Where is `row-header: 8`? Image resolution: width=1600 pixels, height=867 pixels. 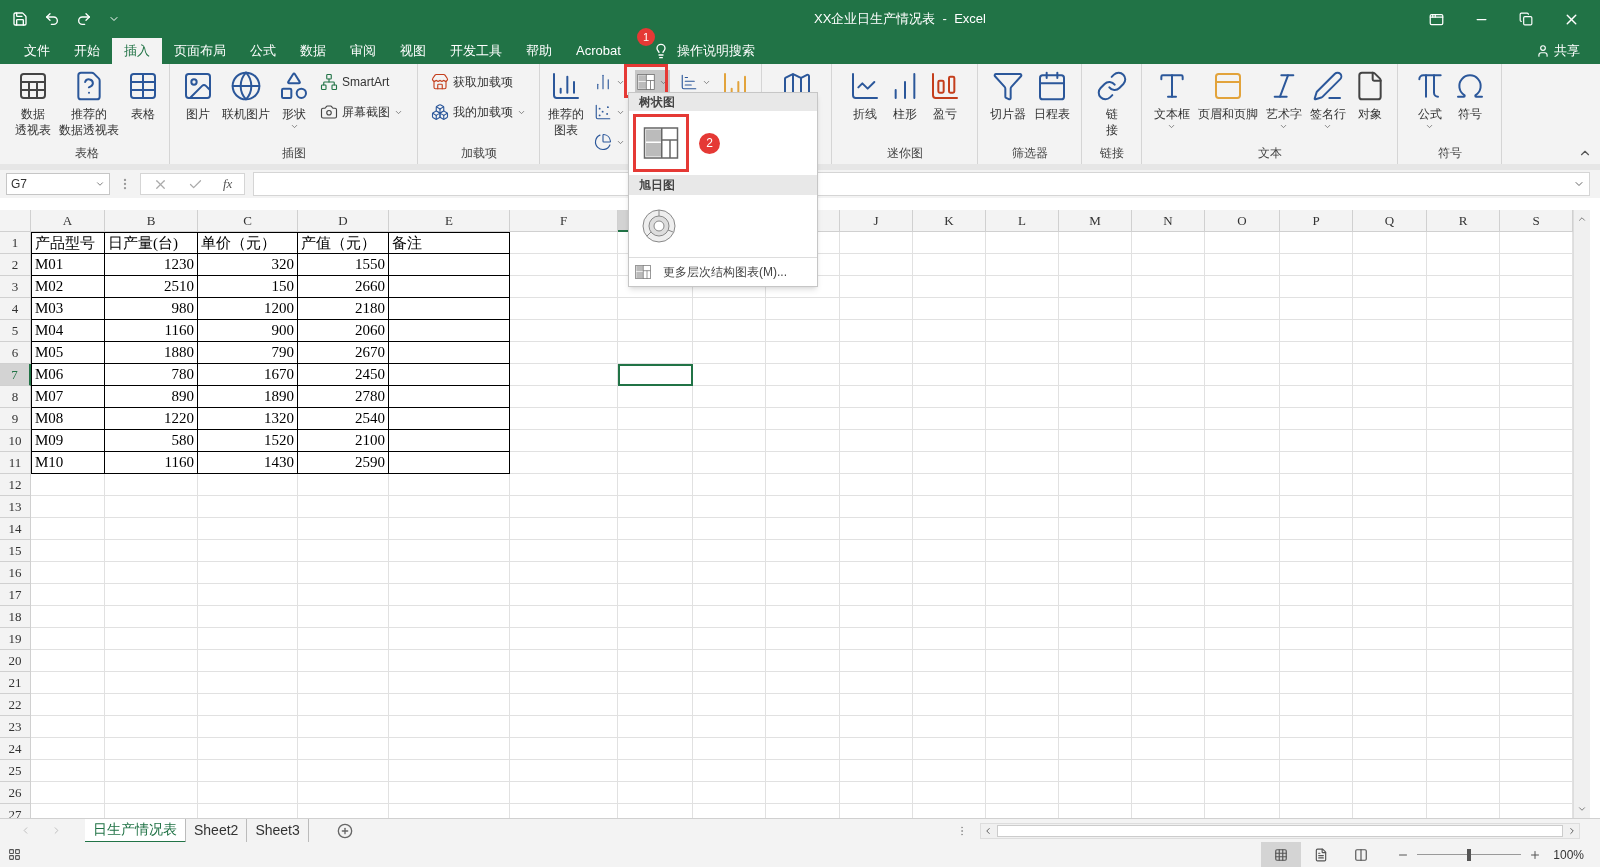
row-header: 8 is located at coordinates (15, 397).